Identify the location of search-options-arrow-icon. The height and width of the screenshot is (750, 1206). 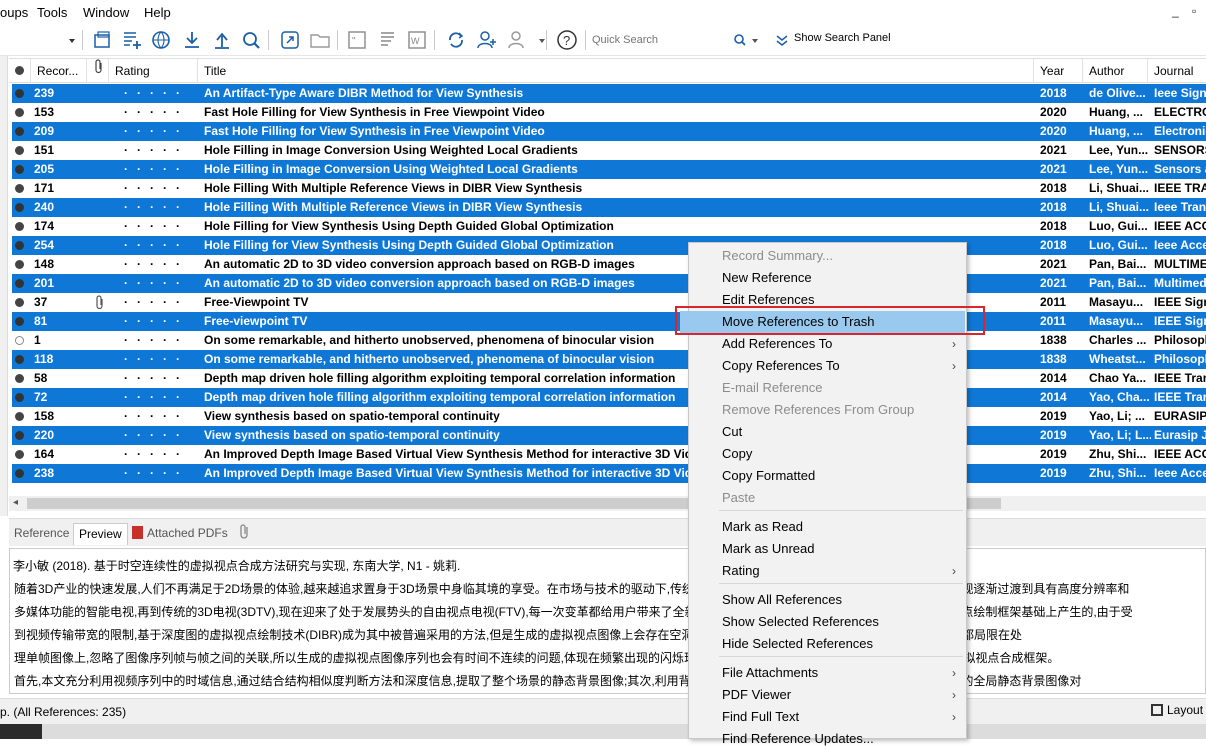
(750, 39).